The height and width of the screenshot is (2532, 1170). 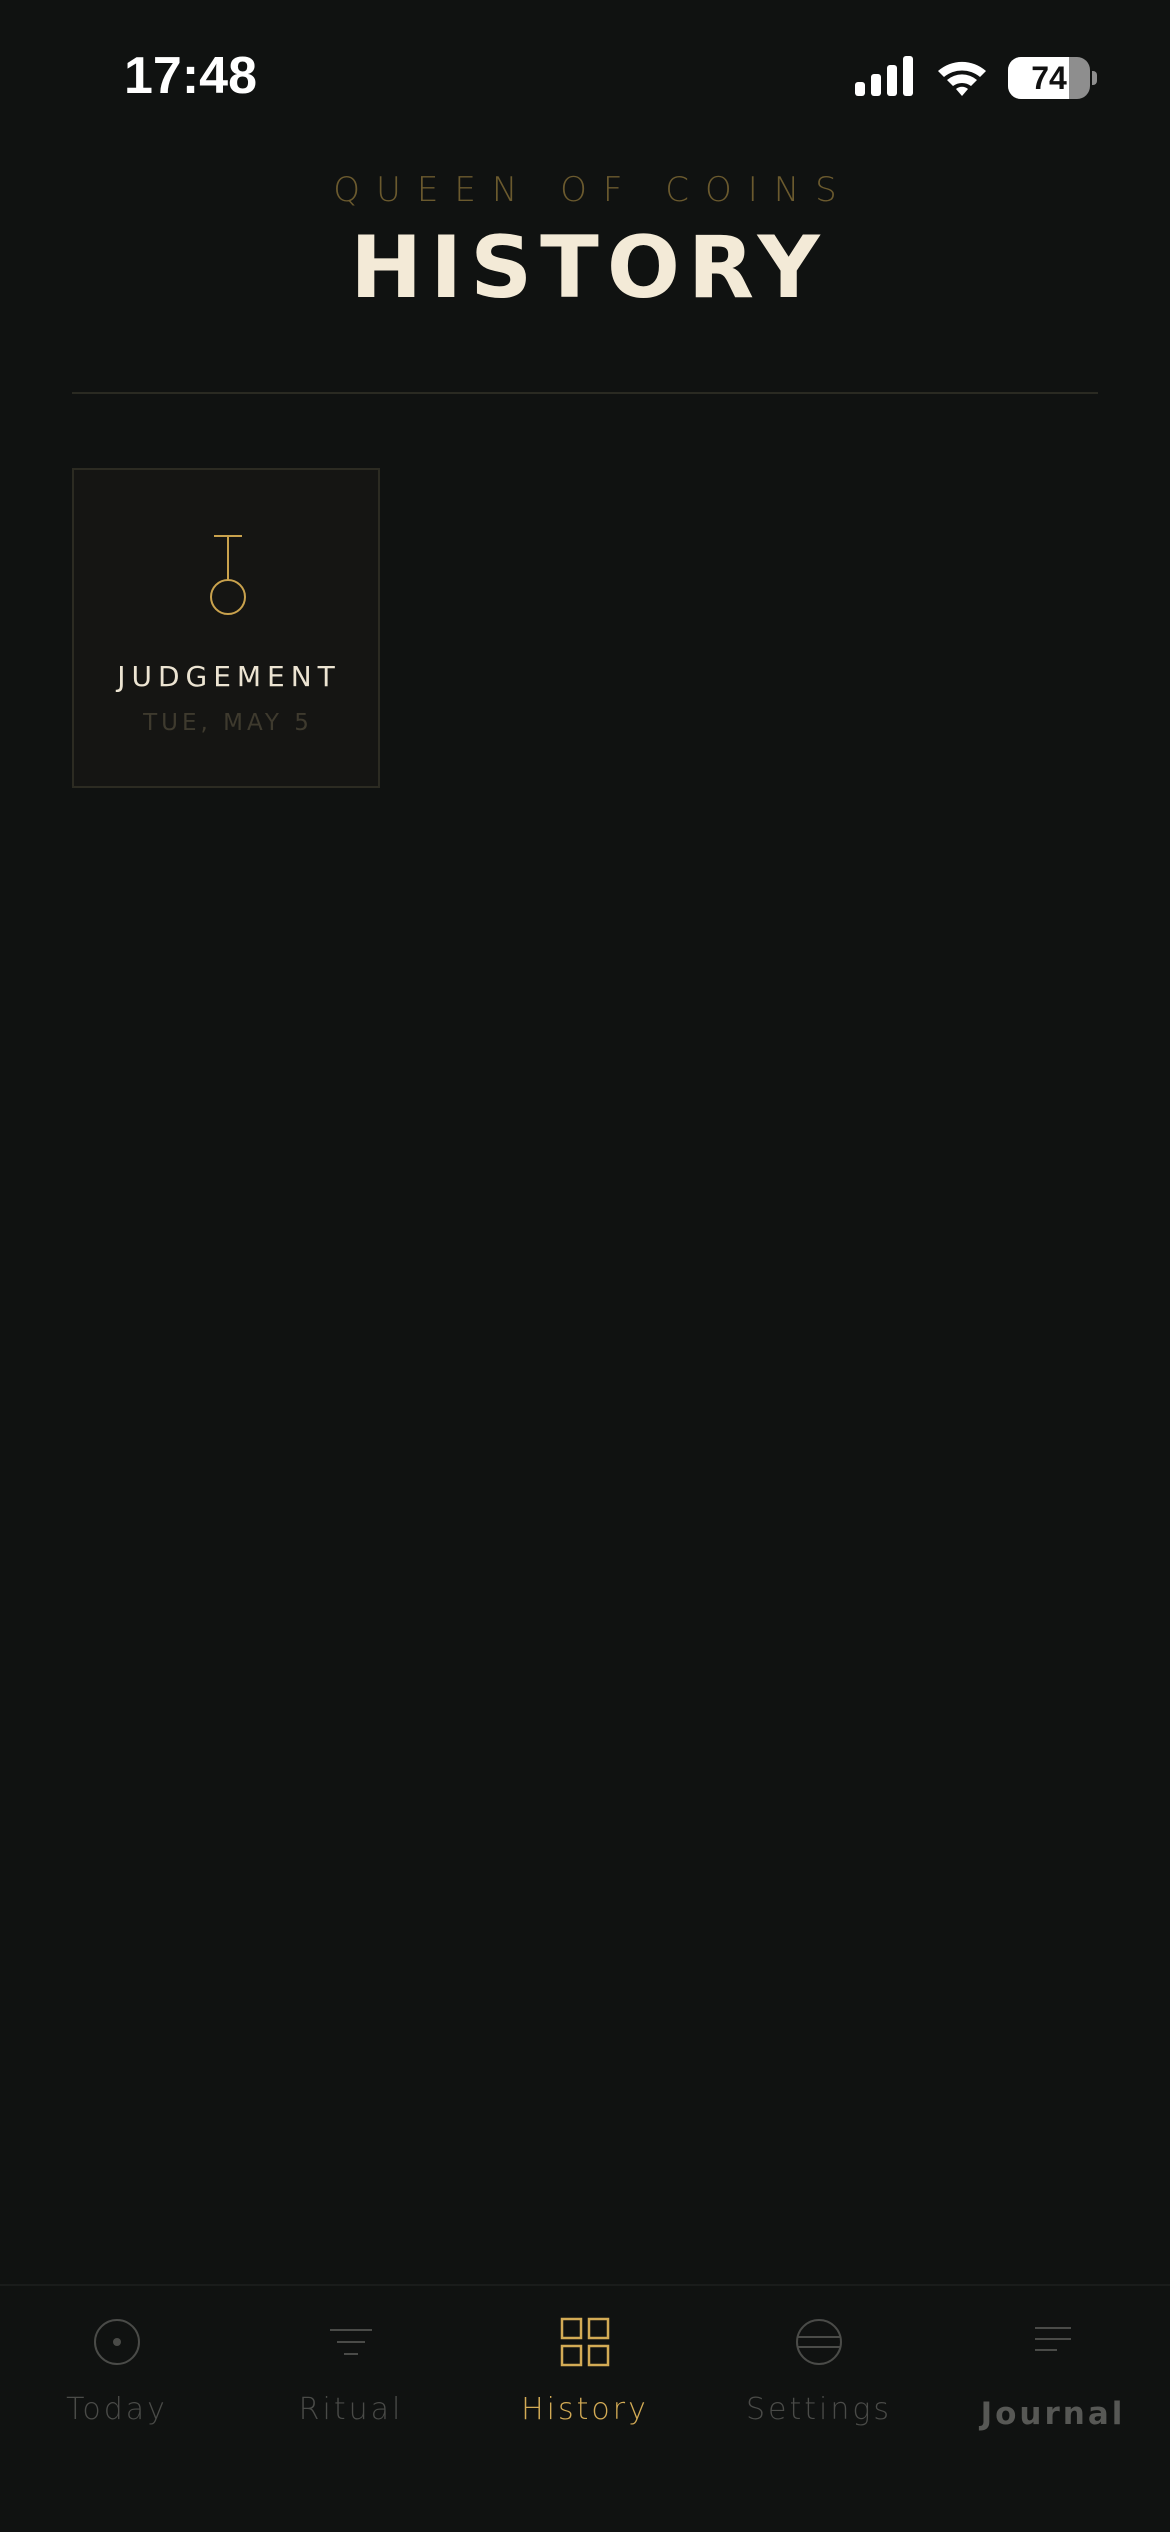 I want to click on tab-label-journal: Journal, so click(x=1053, y=2414).